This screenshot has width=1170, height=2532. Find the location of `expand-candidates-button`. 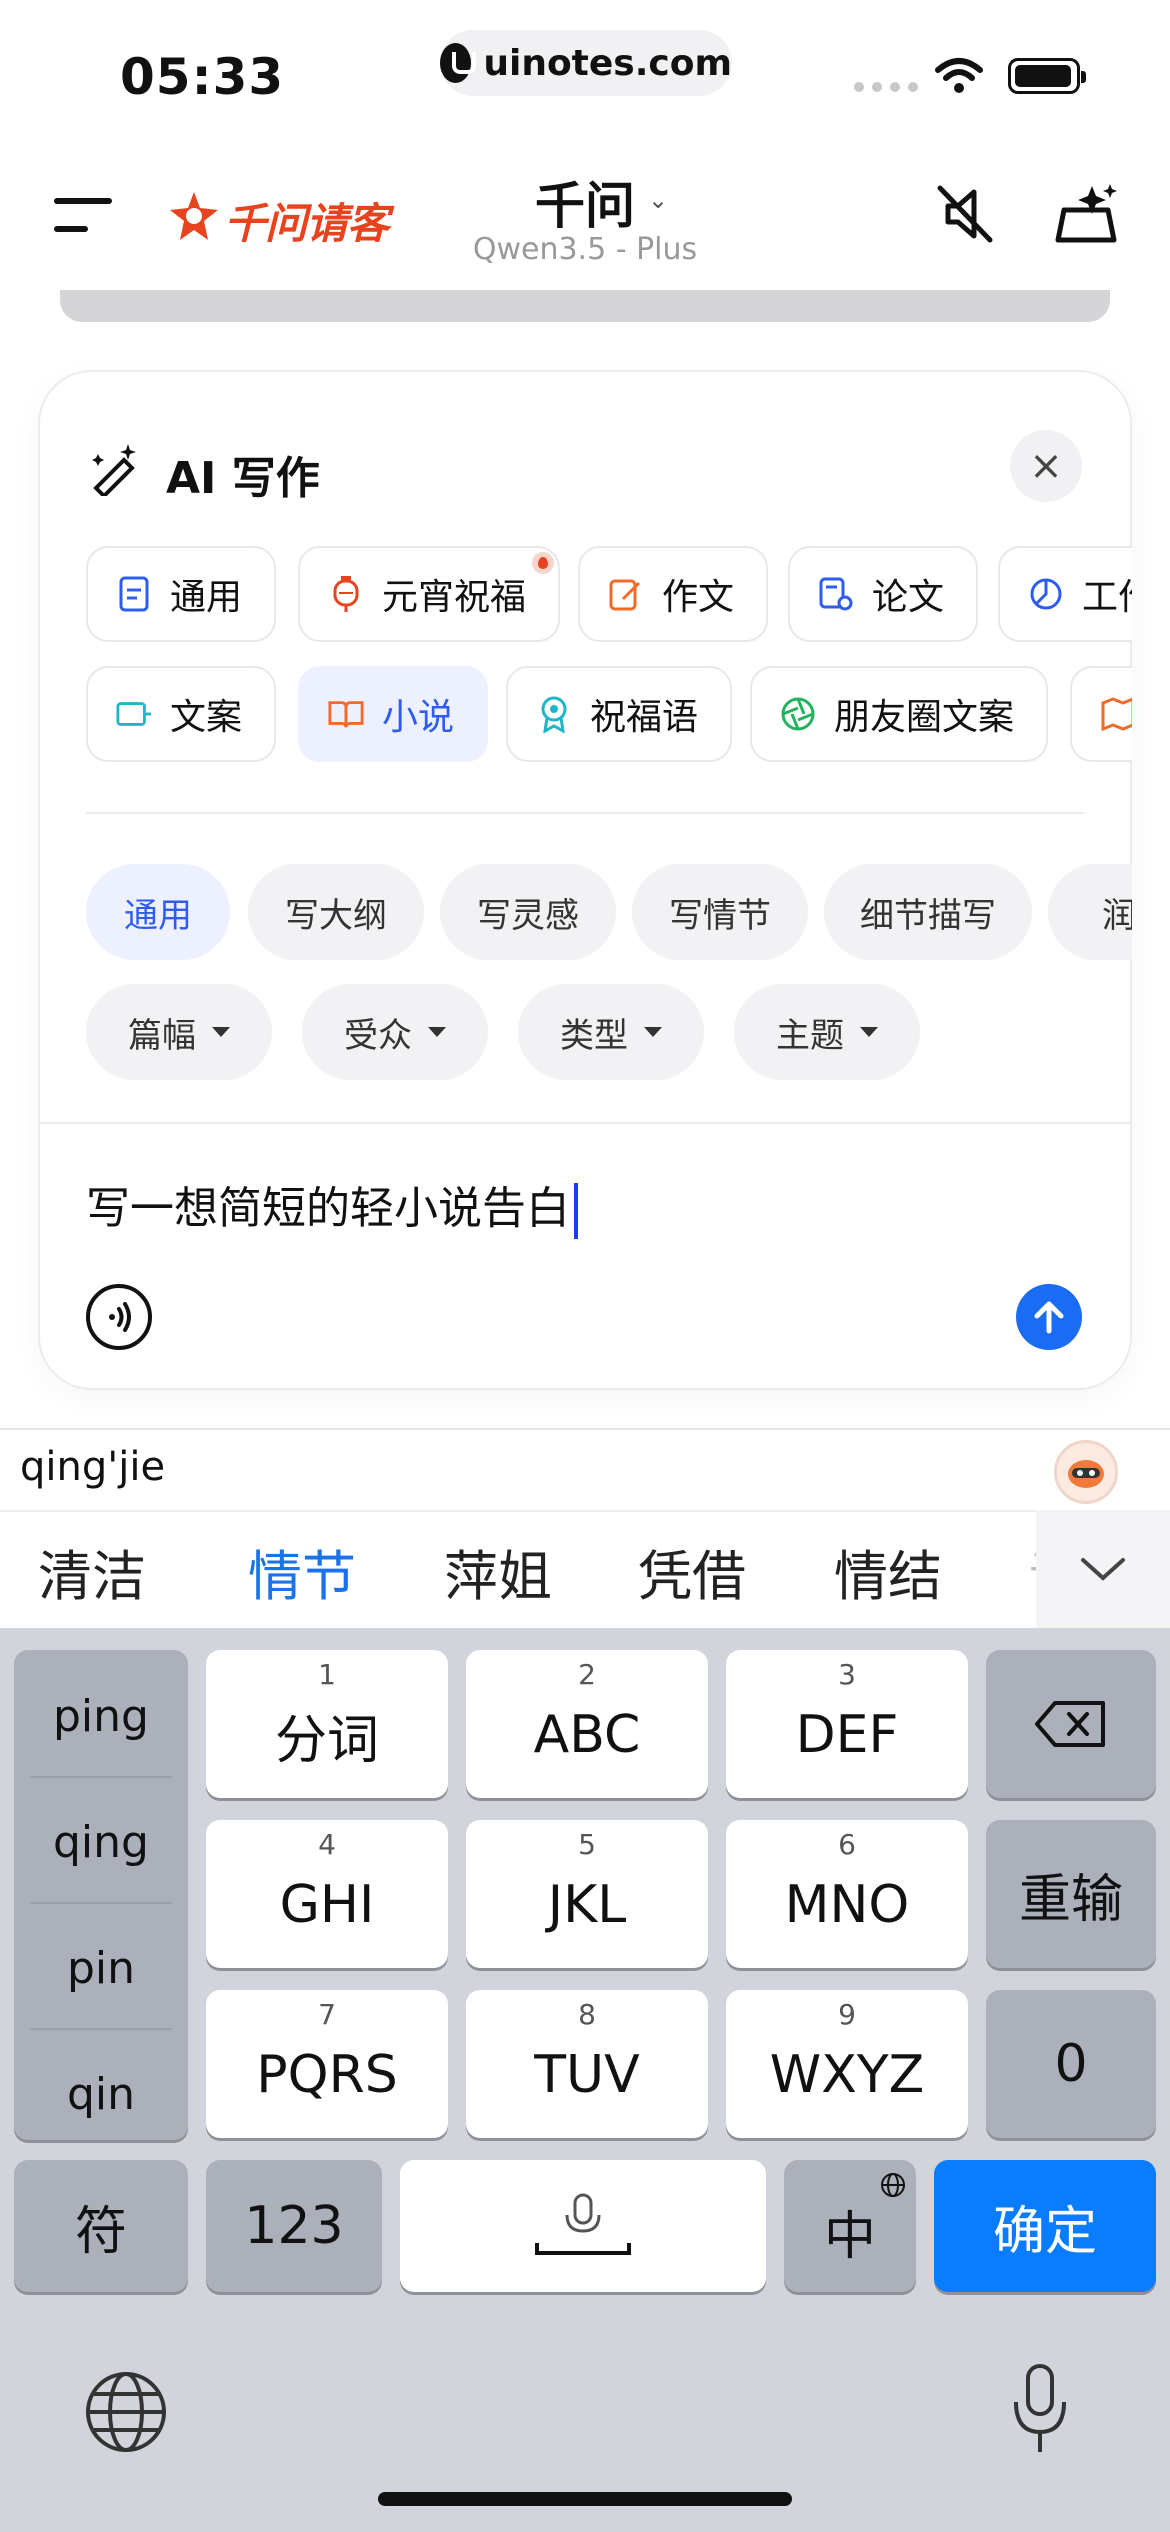

expand-candidates-button is located at coordinates (1103, 1569).